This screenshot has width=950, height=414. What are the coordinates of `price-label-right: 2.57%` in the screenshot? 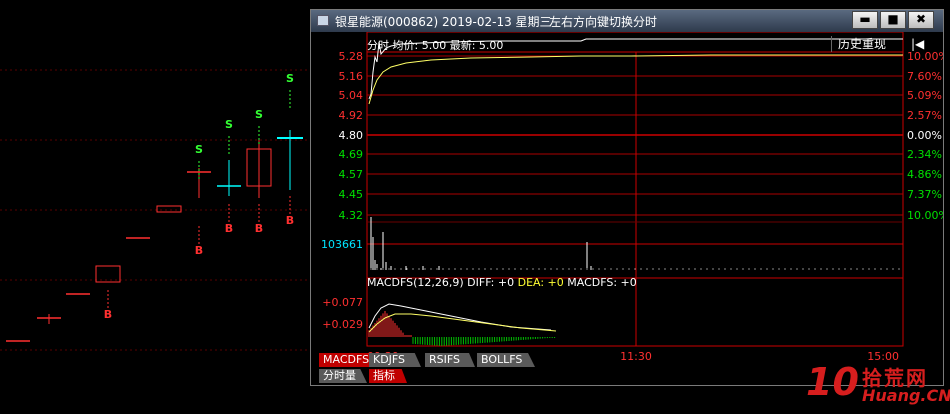 It's located at (924, 115).